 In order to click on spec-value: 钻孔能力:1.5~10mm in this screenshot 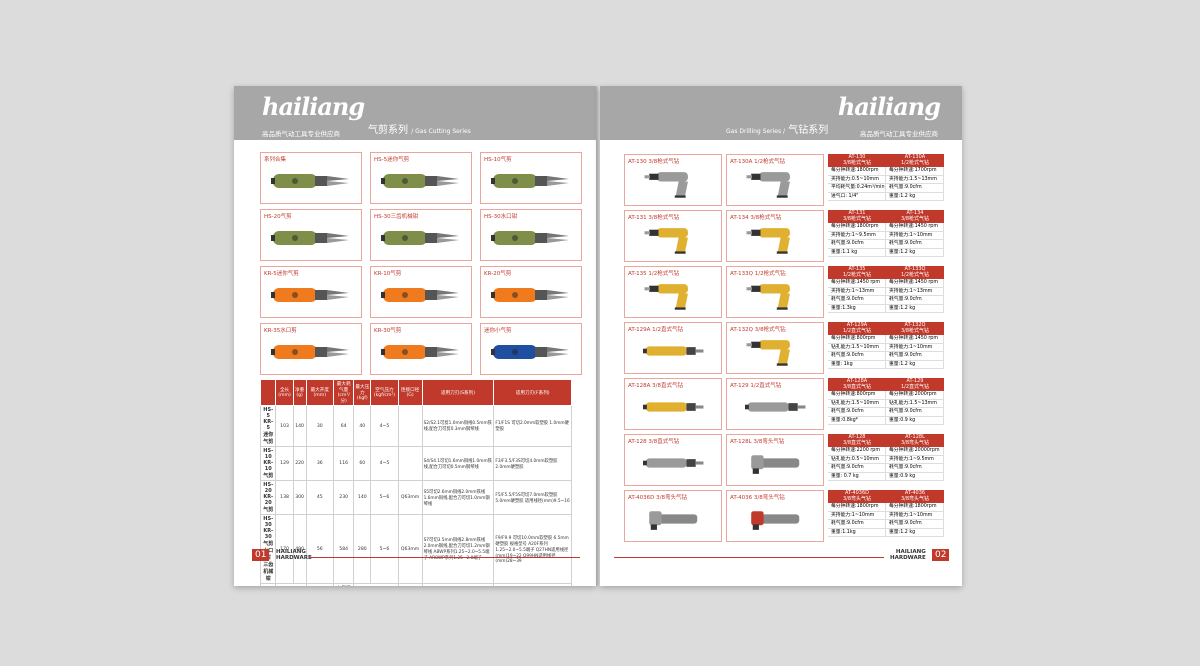, I will do `click(857, 347)`.